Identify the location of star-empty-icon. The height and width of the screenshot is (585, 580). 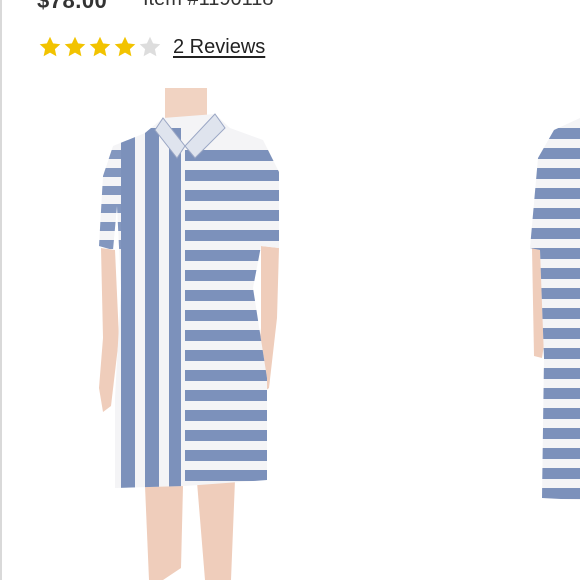
(150, 46).